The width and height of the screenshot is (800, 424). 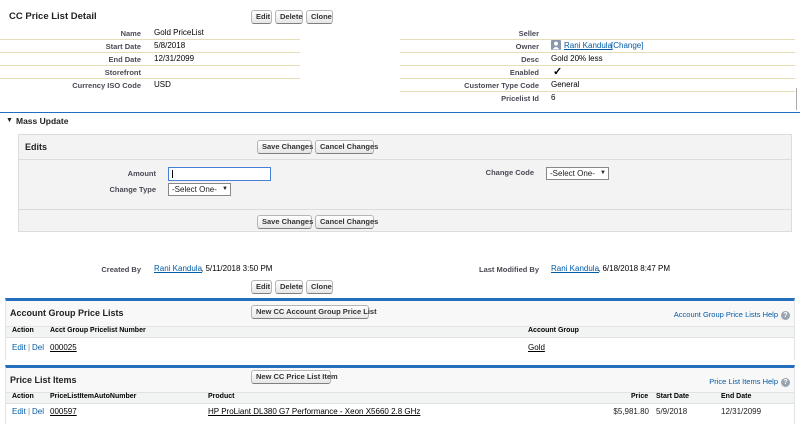 What do you see at coordinates (536, 347) in the screenshot?
I see `account-group-link: Gold` at bounding box center [536, 347].